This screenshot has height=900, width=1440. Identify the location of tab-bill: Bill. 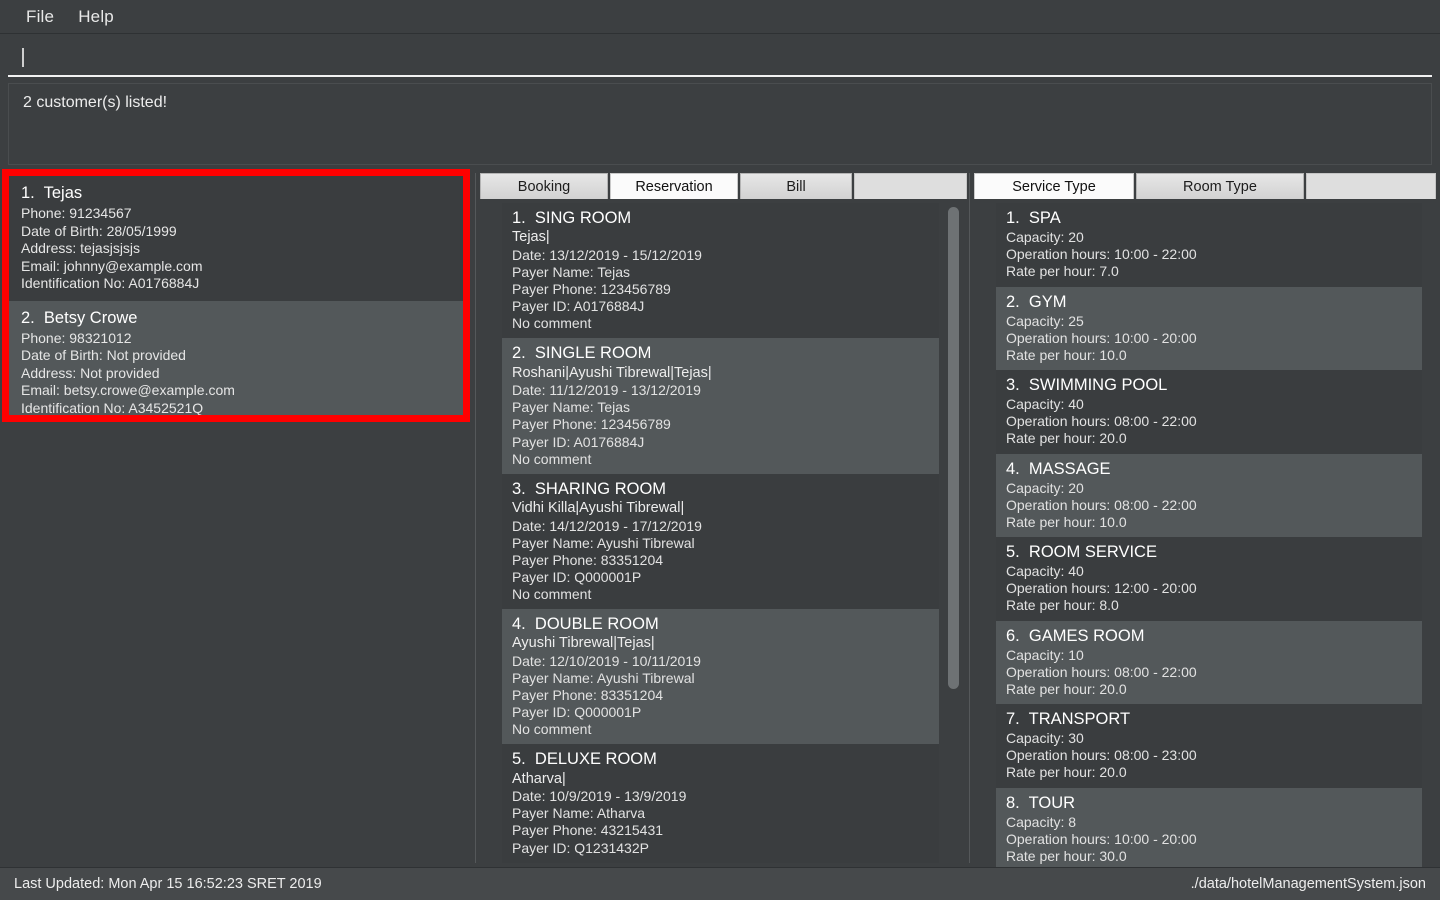
(796, 186).